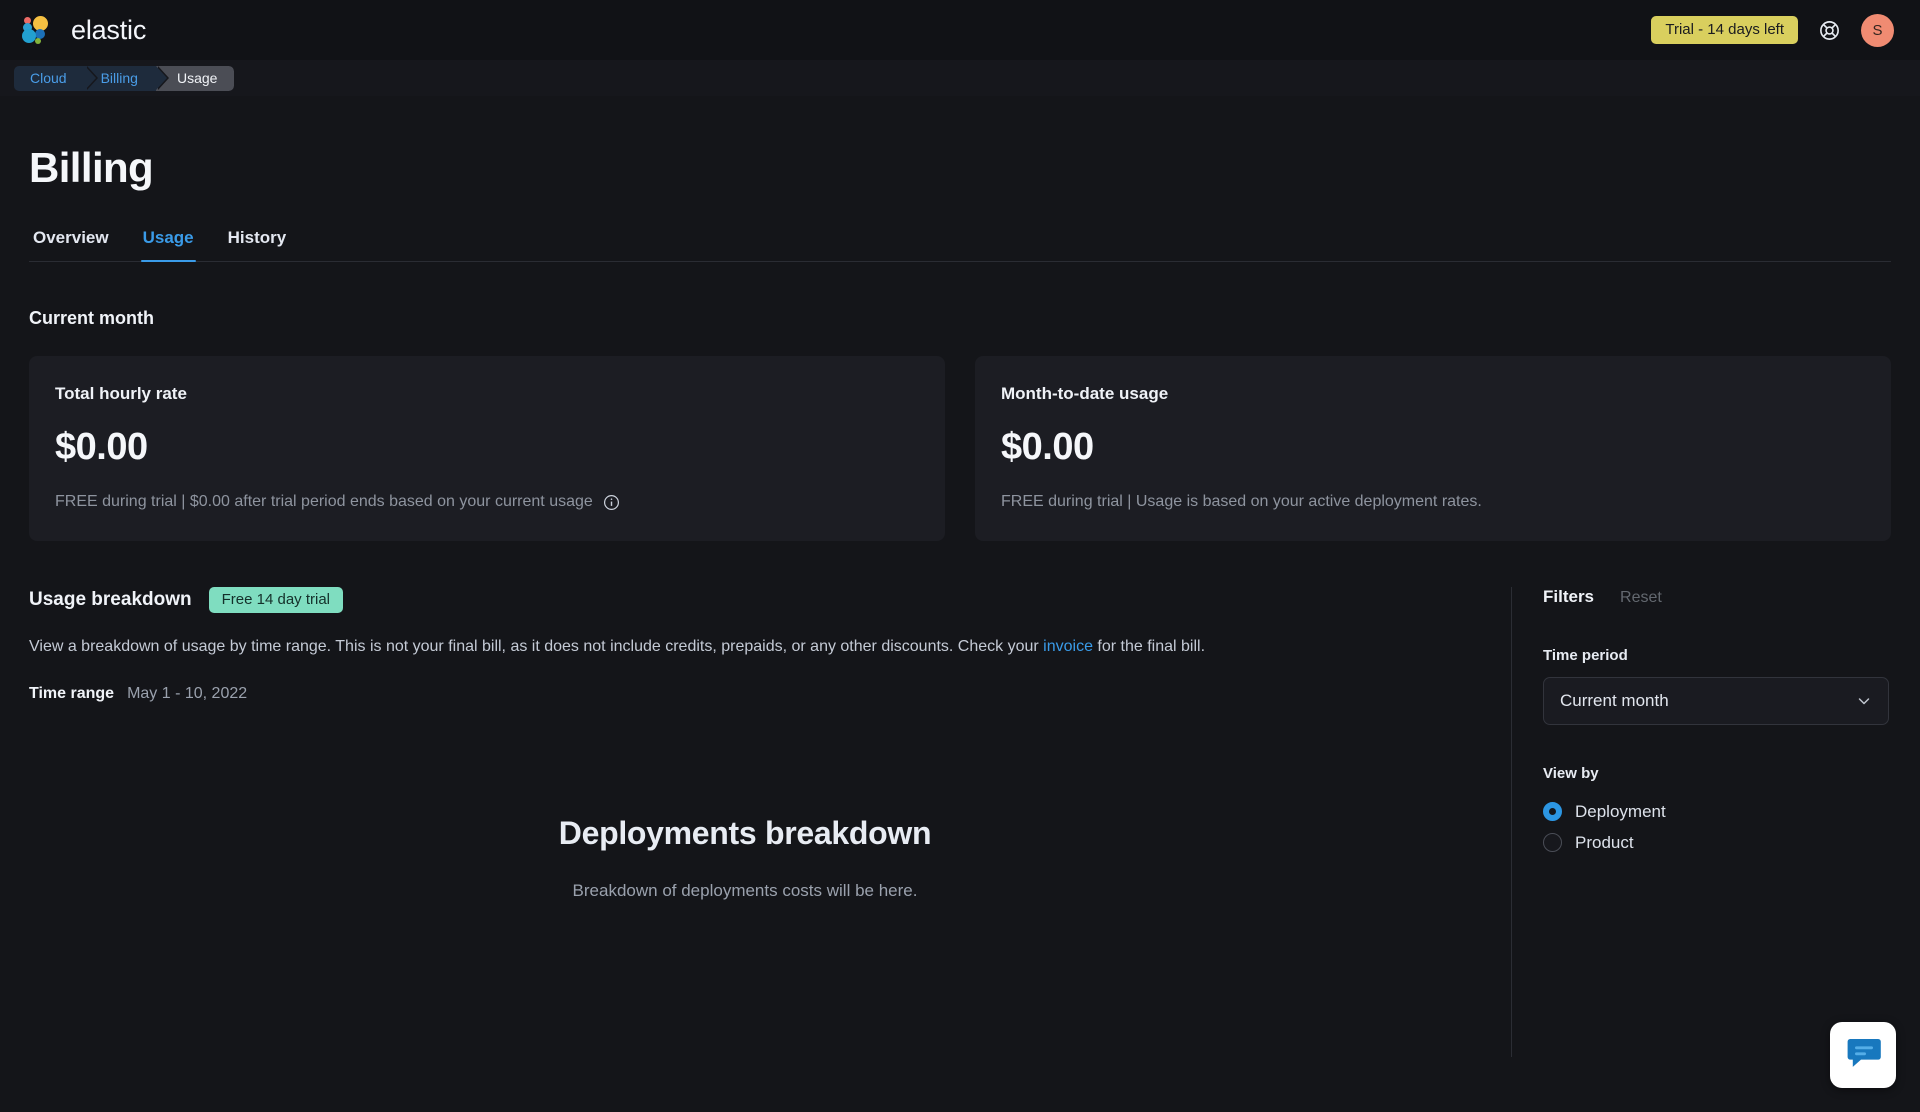  What do you see at coordinates (1585, 655) in the screenshot?
I see `time-period-label: Time period` at bounding box center [1585, 655].